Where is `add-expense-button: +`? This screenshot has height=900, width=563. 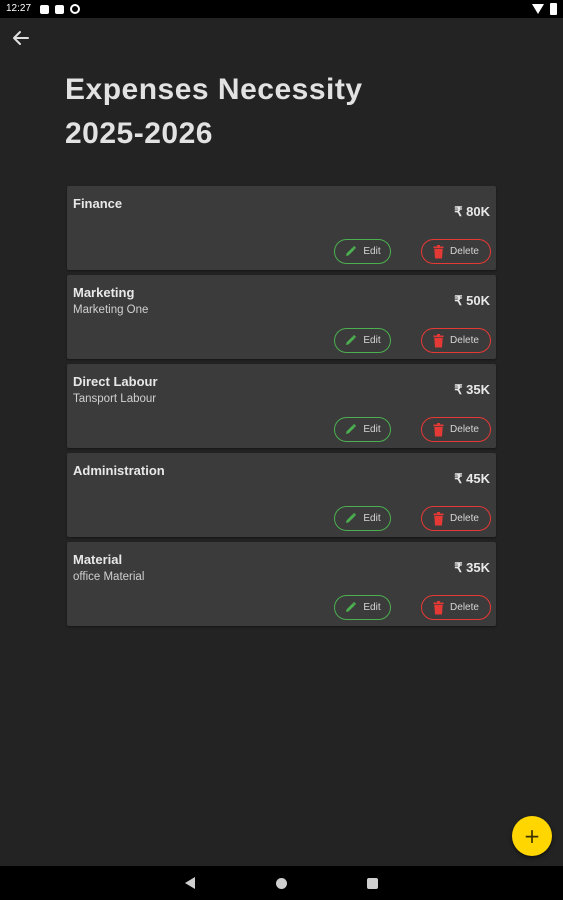 add-expense-button: + is located at coordinates (532, 836).